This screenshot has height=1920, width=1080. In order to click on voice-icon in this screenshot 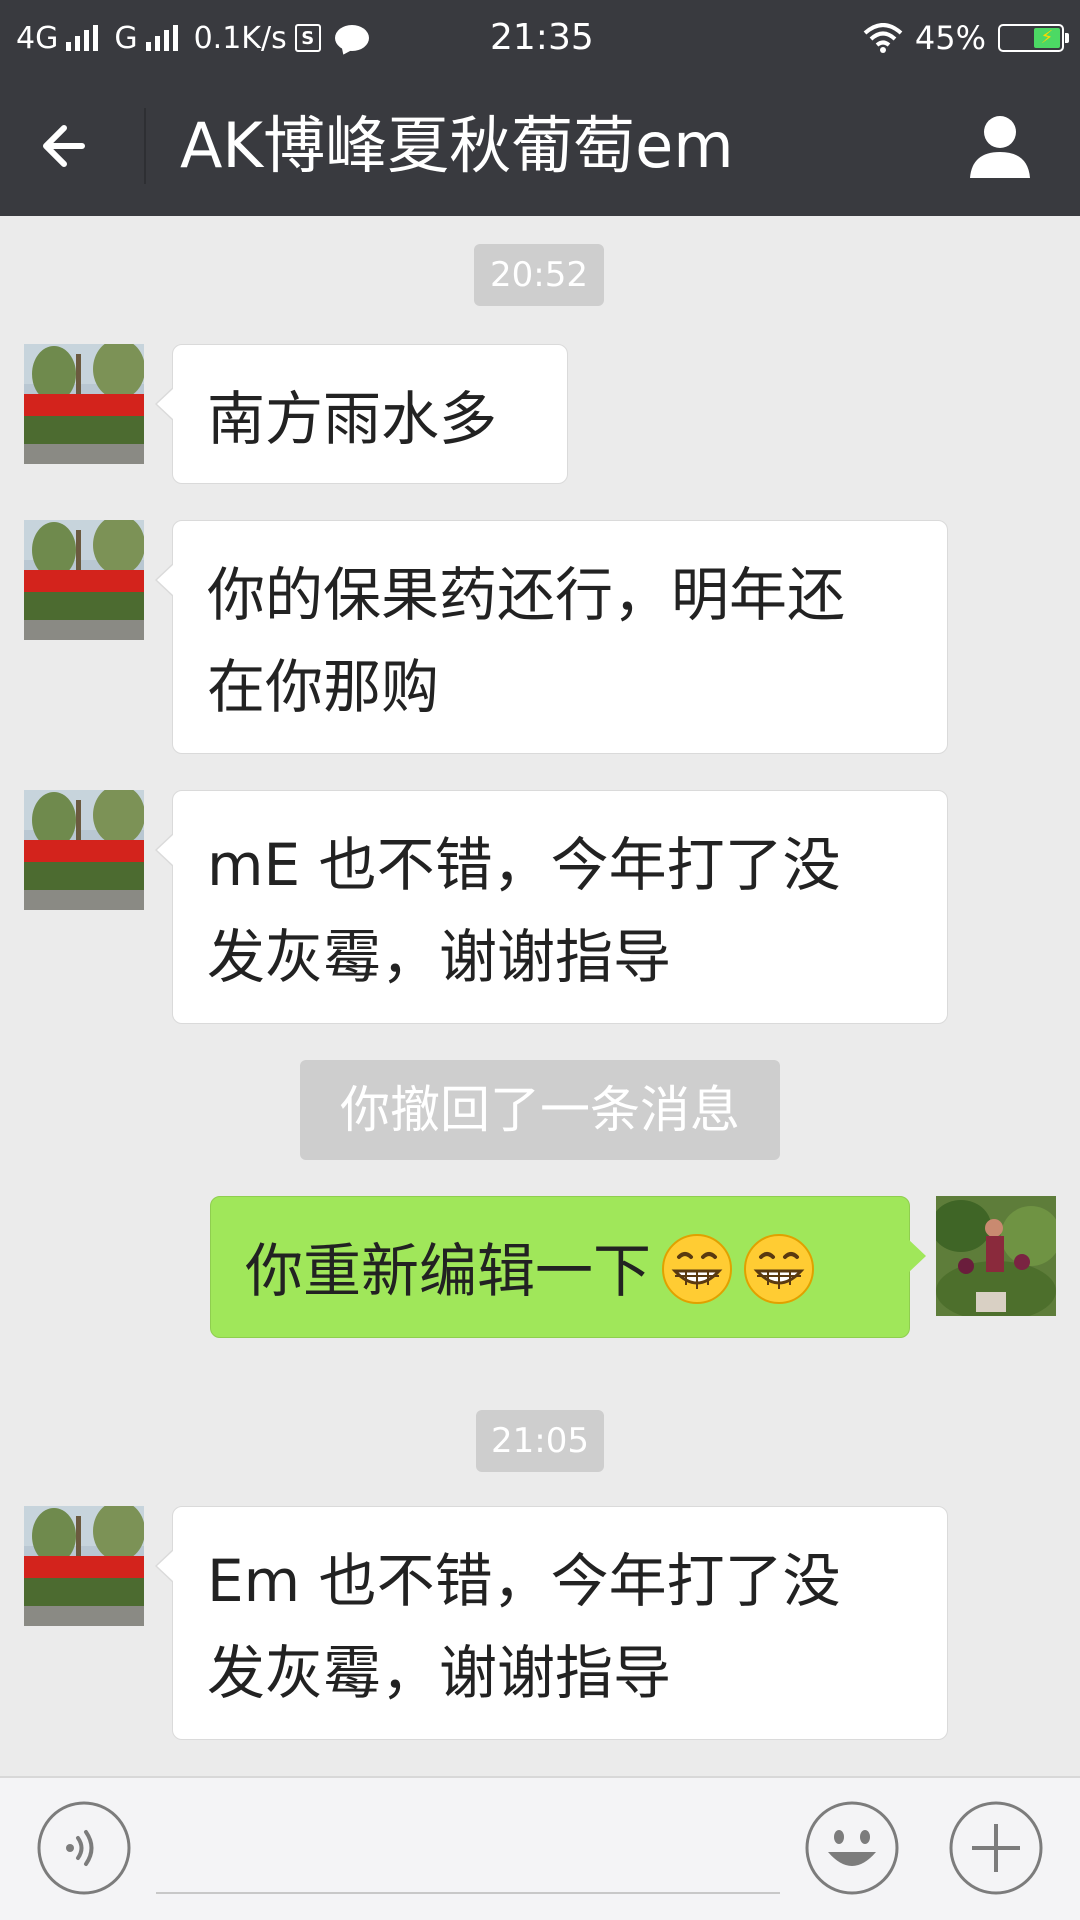, I will do `click(84, 1848)`.